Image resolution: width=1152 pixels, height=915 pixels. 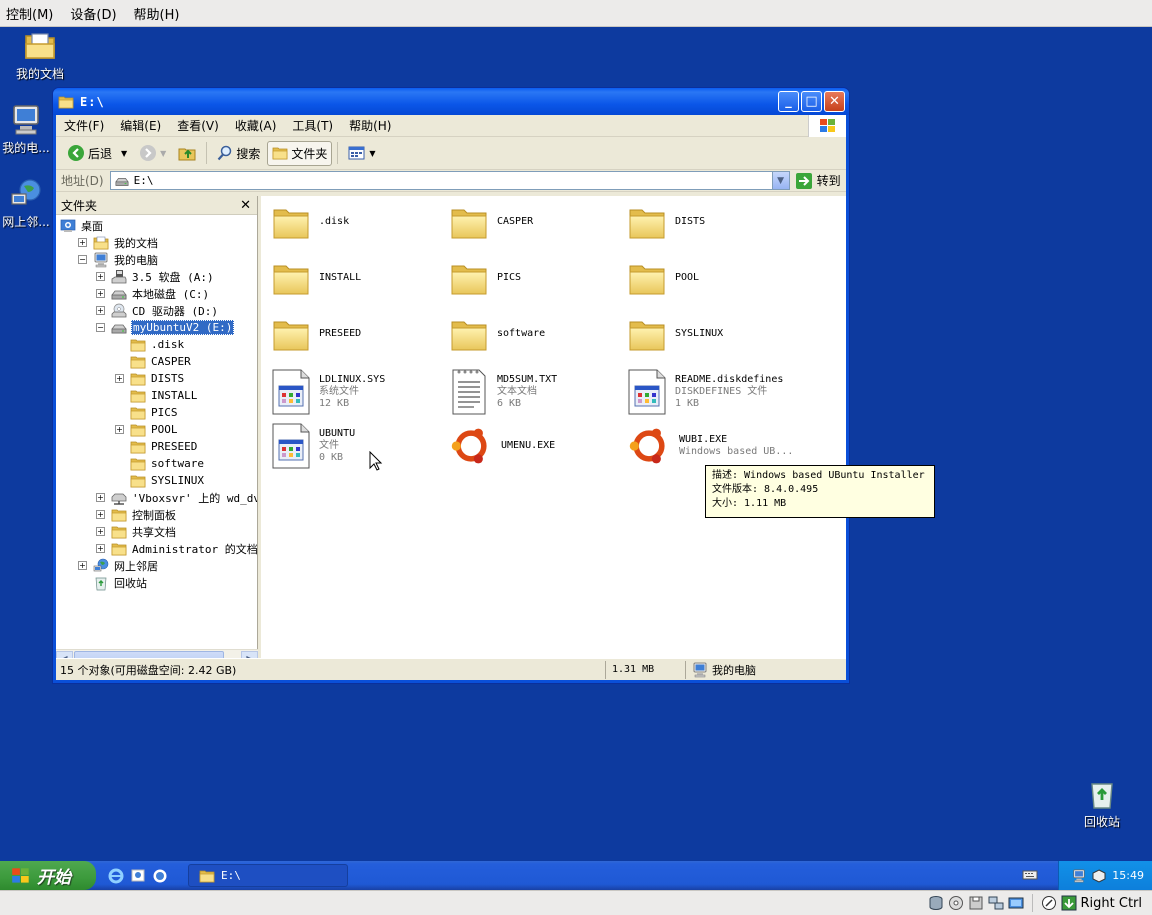 I want to click on vbox-menu-control: 控制(M), so click(x=29, y=13).